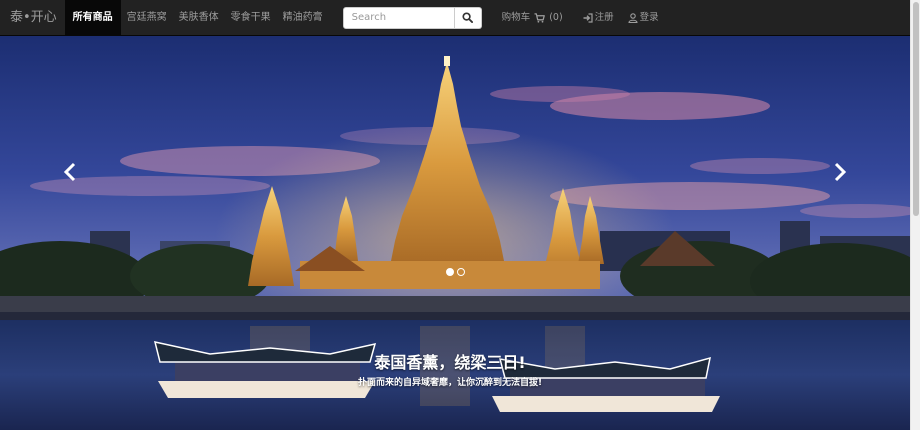 This screenshot has height=430, width=920. I want to click on cart-label: 购物车, so click(516, 17).